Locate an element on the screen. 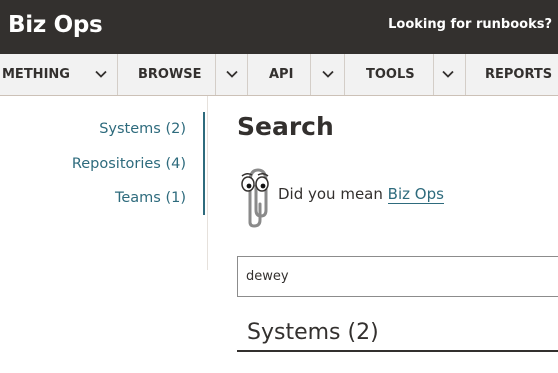 The height and width of the screenshot is (373, 558). top-header: Biz Ops Looking for runbooks? is located at coordinates (279, 27).